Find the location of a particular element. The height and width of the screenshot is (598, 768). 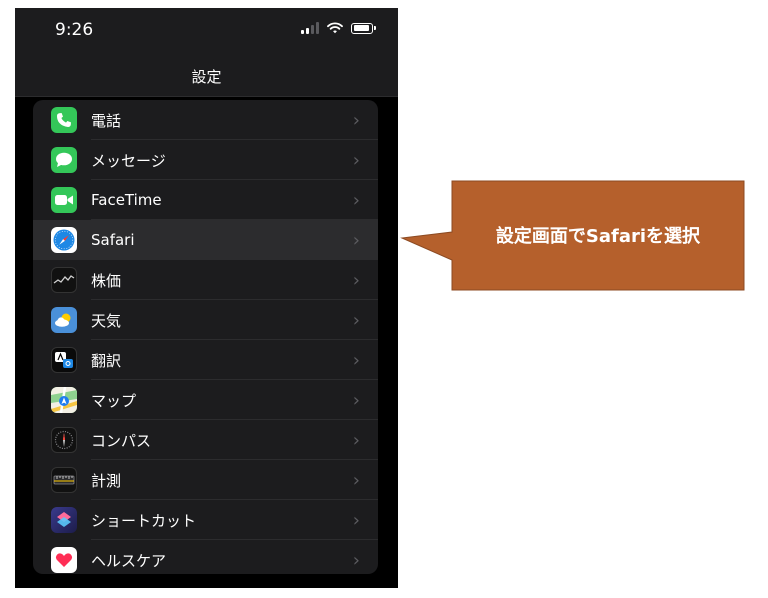

settings-item-facetime: FaceTime › is located at coordinates (205, 200).